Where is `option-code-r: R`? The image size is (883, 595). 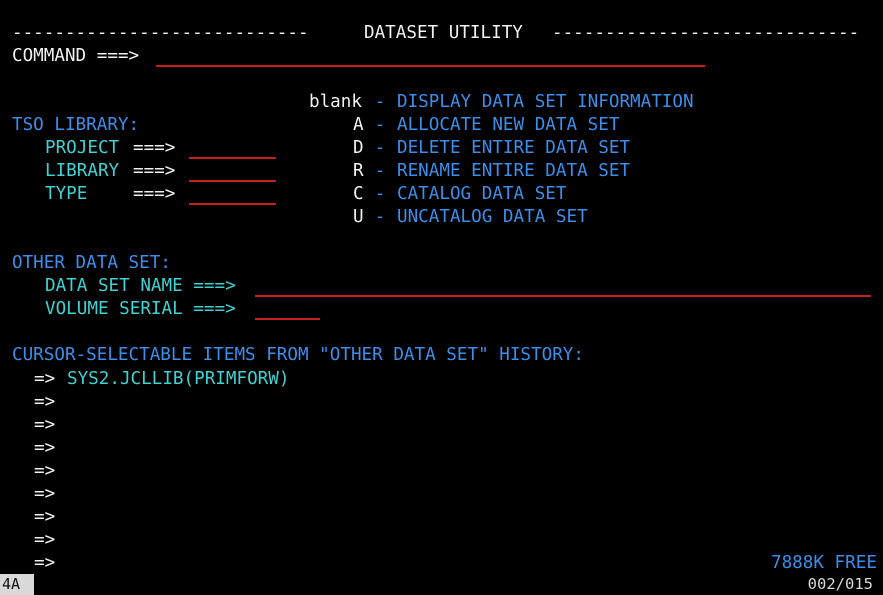 option-code-r: R is located at coordinates (358, 171).